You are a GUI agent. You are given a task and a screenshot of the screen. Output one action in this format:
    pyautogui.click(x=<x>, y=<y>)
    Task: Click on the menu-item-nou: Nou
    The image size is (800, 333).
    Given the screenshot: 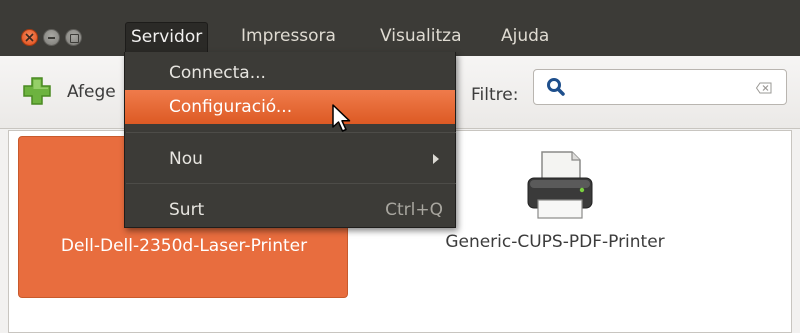 What is the action you would take?
    pyautogui.click(x=290, y=159)
    